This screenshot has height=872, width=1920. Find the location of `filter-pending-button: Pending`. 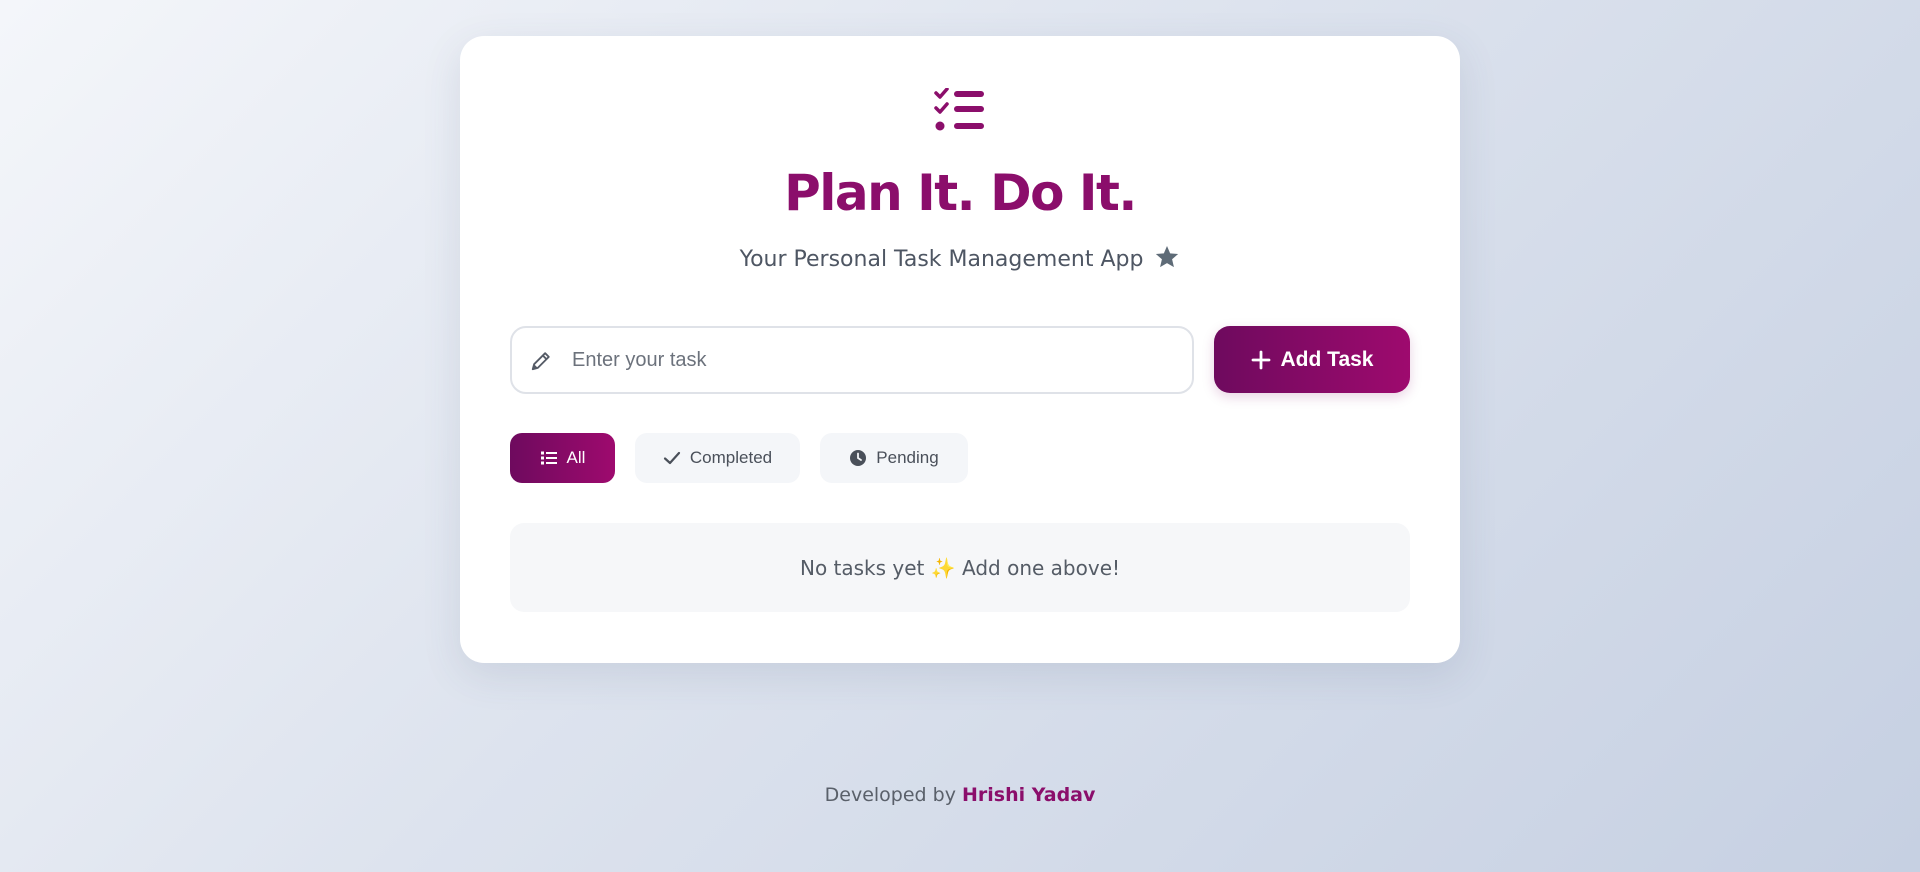

filter-pending-button: Pending is located at coordinates (894, 458).